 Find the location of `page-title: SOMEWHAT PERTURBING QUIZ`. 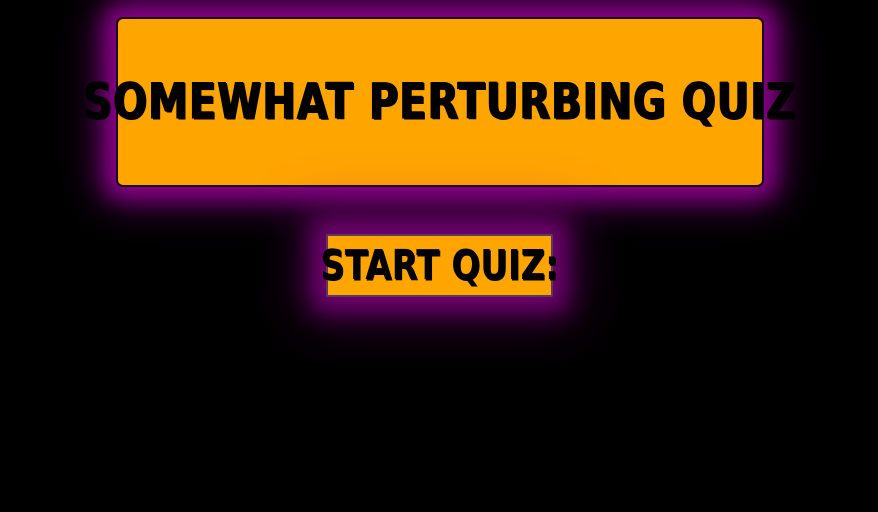

page-title: SOMEWHAT PERTURBING QUIZ is located at coordinates (440, 102).